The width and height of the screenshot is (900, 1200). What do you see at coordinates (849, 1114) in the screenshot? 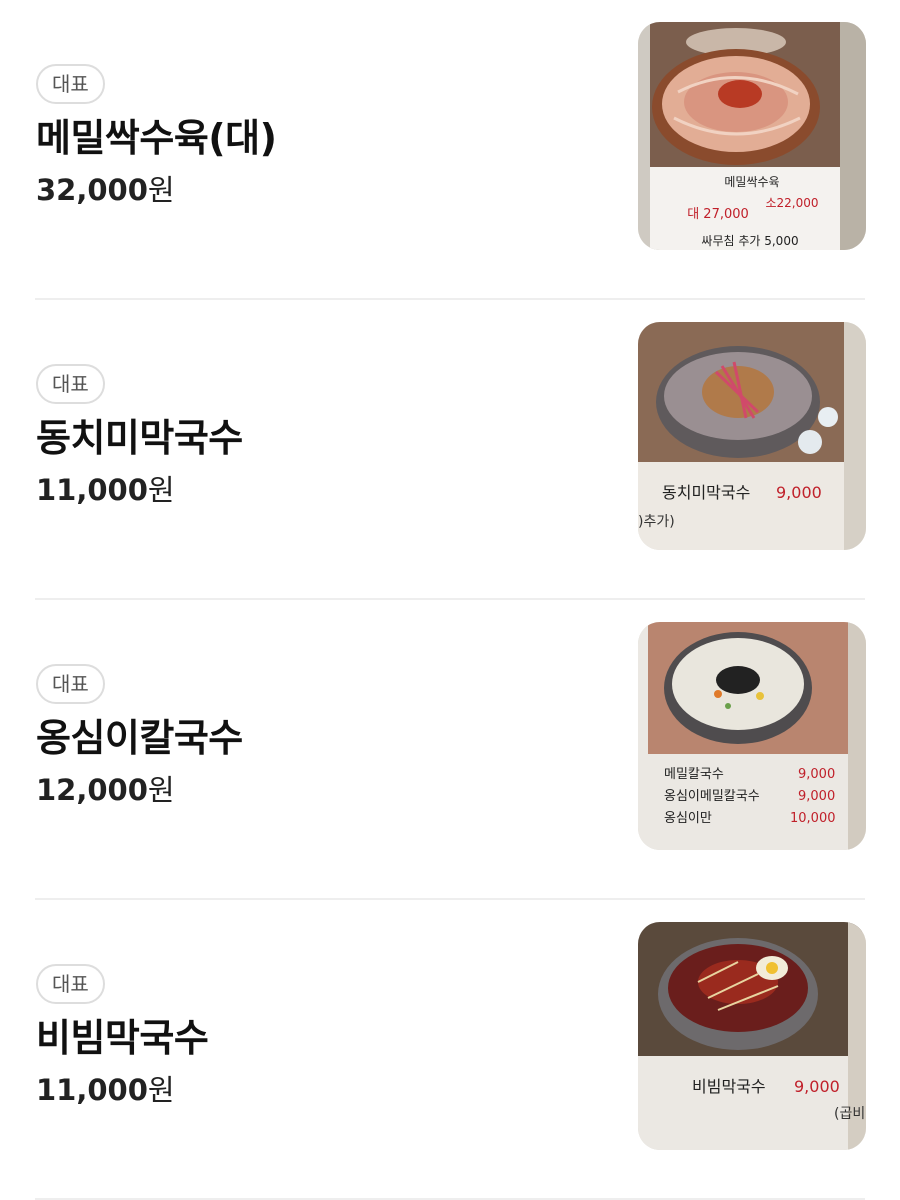
I see `photo-caption-extra: (곱비` at bounding box center [849, 1114].